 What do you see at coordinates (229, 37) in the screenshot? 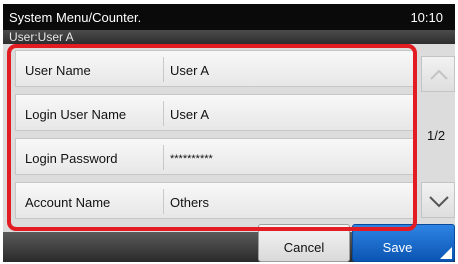
I see `user-bar: User:User A` at bounding box center [229, 37].